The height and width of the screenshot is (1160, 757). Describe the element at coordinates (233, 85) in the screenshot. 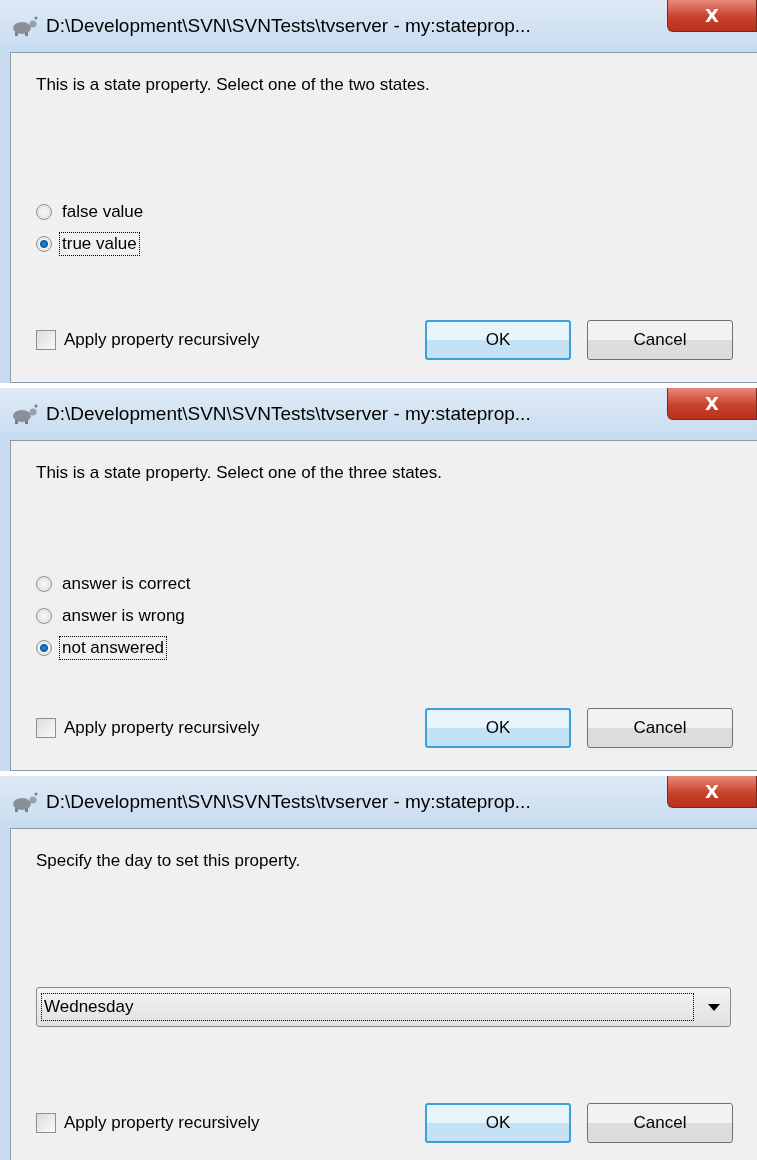

I see `prompt-text: This is a state property. Select one of the two states.` at that location.